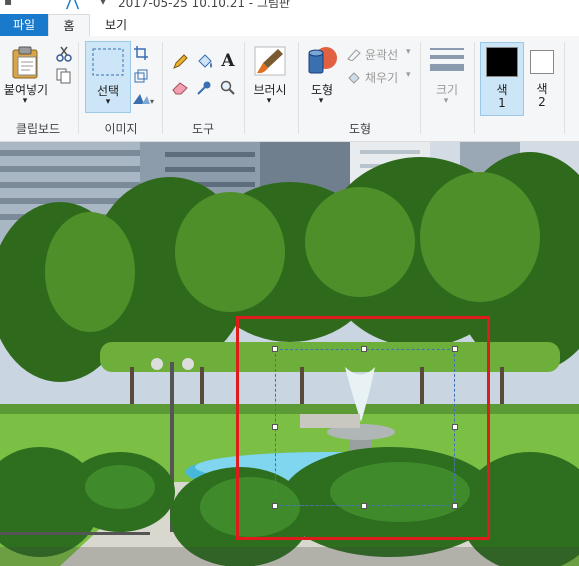 Image resolution: width=579 pixels, height=566 pixels. What do you see at coordinates (38, 129) in the screenshot?
I see `clipboard-group-label: 클립보드` at bounding box center [38, 129].